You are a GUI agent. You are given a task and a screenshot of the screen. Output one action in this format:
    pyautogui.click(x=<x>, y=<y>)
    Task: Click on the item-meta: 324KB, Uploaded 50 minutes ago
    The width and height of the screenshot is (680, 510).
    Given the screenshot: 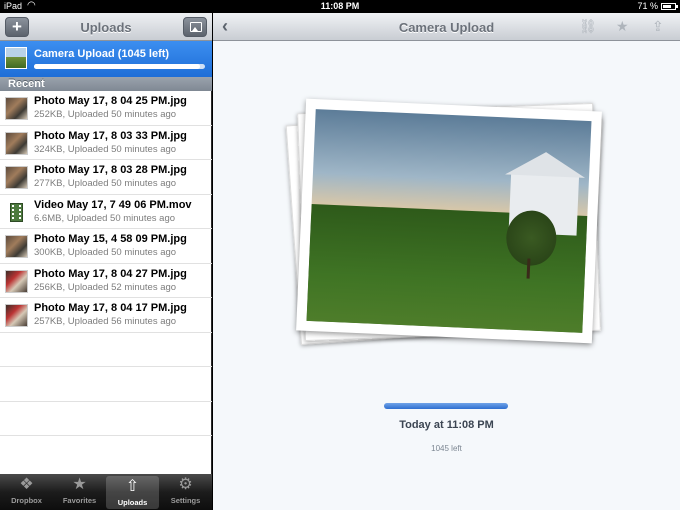 What is the action you would take?
    pyautogui.click(x=105, y=149)
    